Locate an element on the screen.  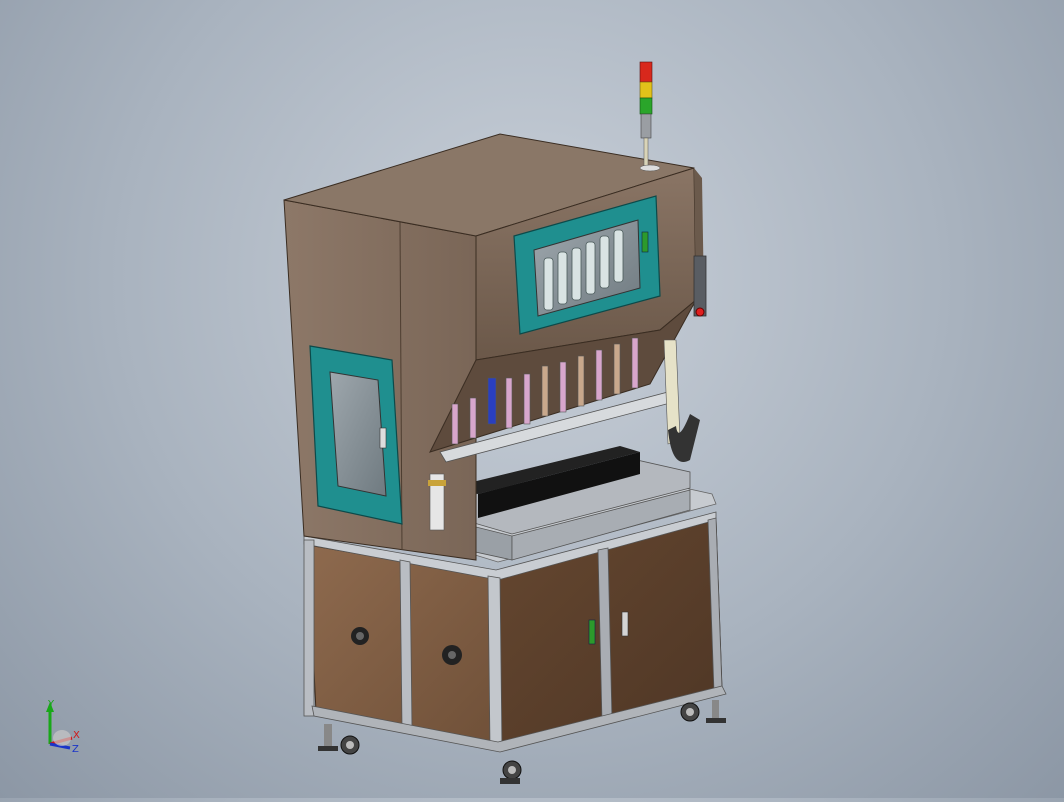
side-access-door is located at coordinates (356, 435).